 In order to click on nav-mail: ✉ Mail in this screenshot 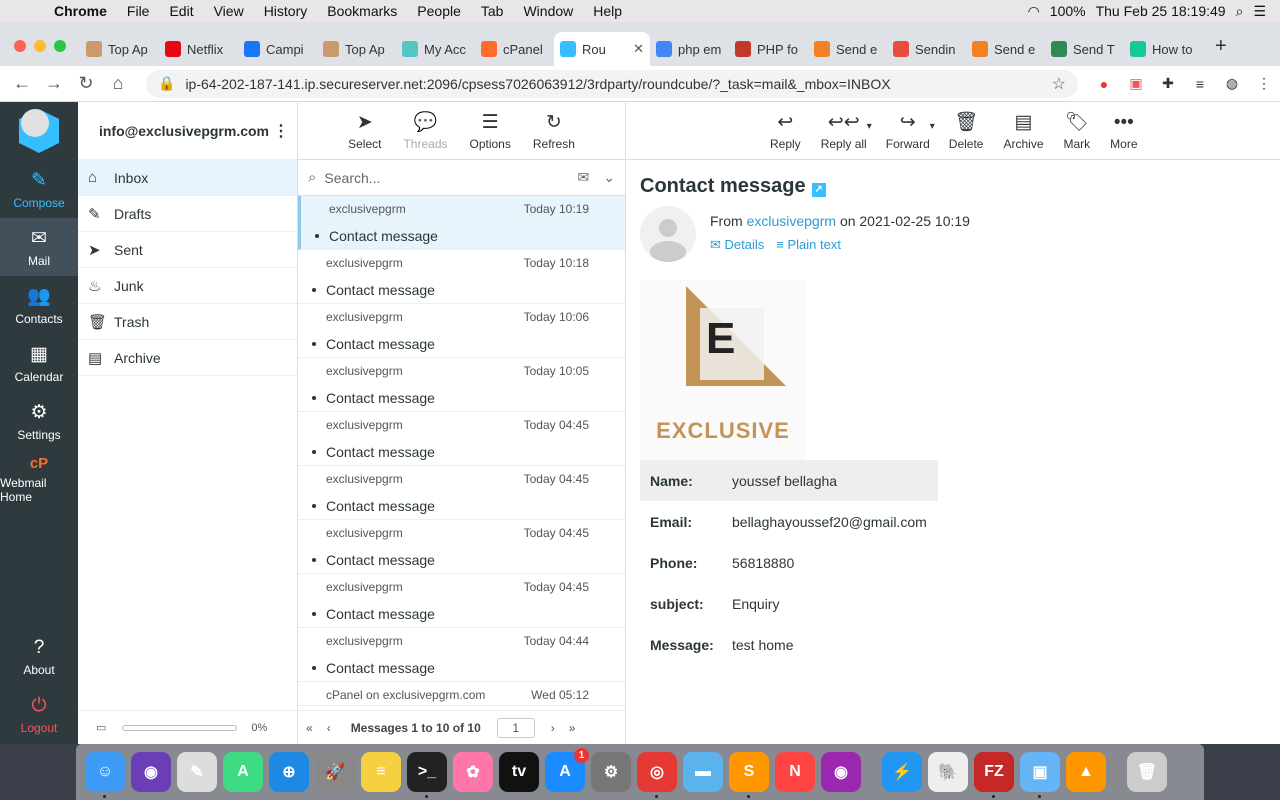, I will do `click(39, 247)`.